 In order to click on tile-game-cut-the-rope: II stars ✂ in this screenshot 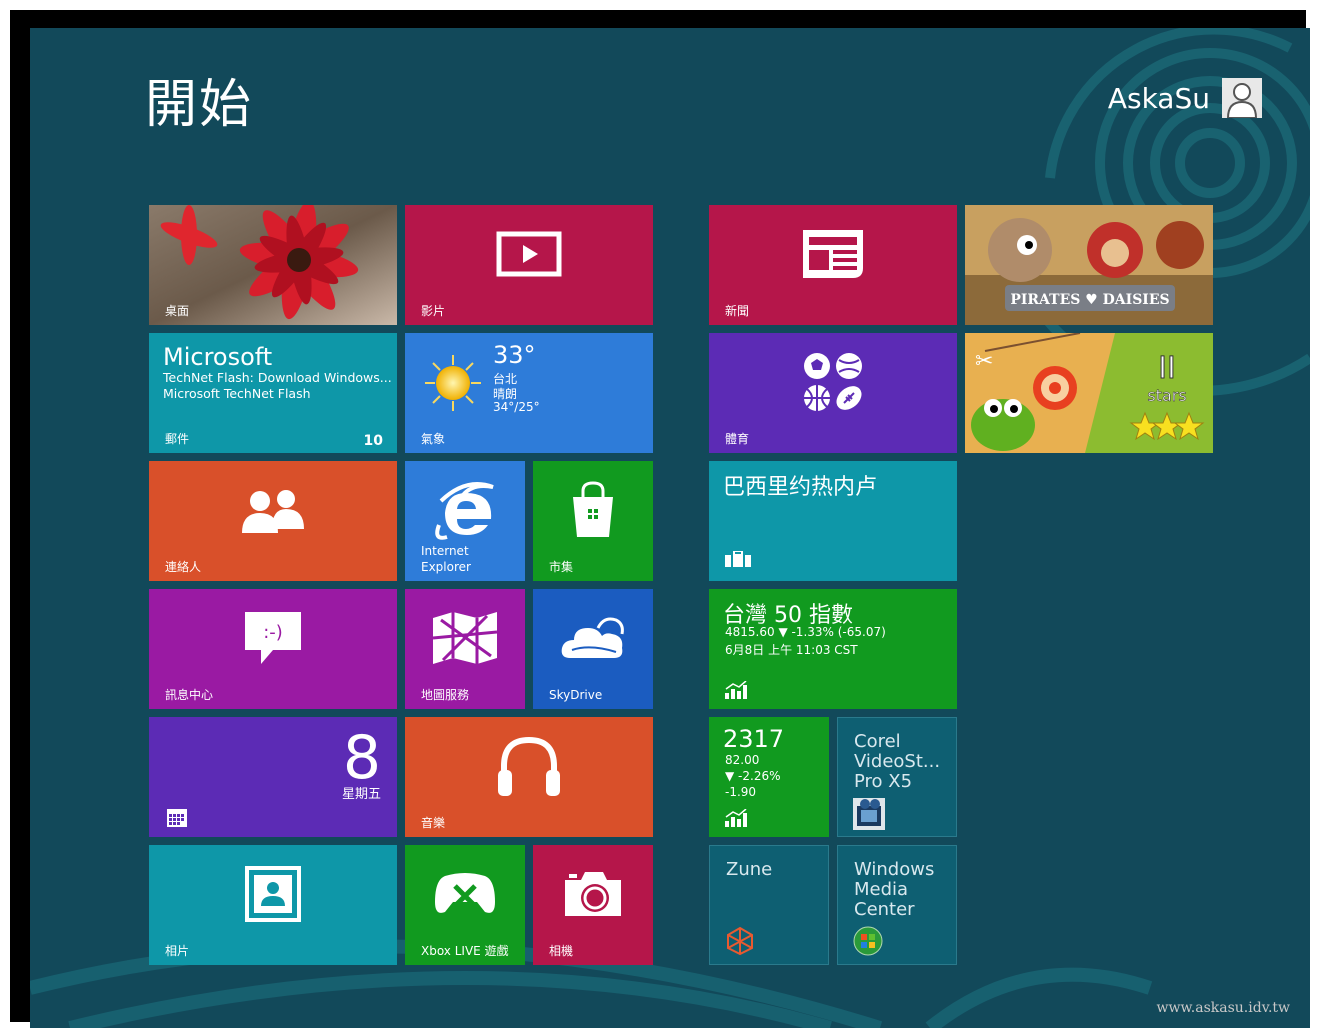, I will do `click(1089, 393)`.